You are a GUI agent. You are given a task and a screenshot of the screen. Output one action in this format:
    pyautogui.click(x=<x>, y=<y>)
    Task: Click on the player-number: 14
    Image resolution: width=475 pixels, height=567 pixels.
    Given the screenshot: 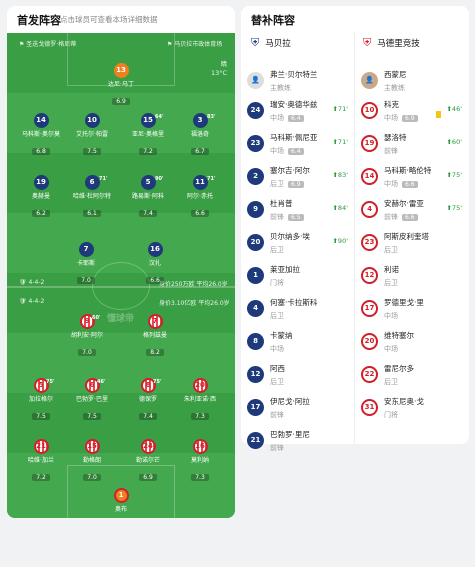 What is the action you would take?
    pyautogui.click(x=41, y=120)
    